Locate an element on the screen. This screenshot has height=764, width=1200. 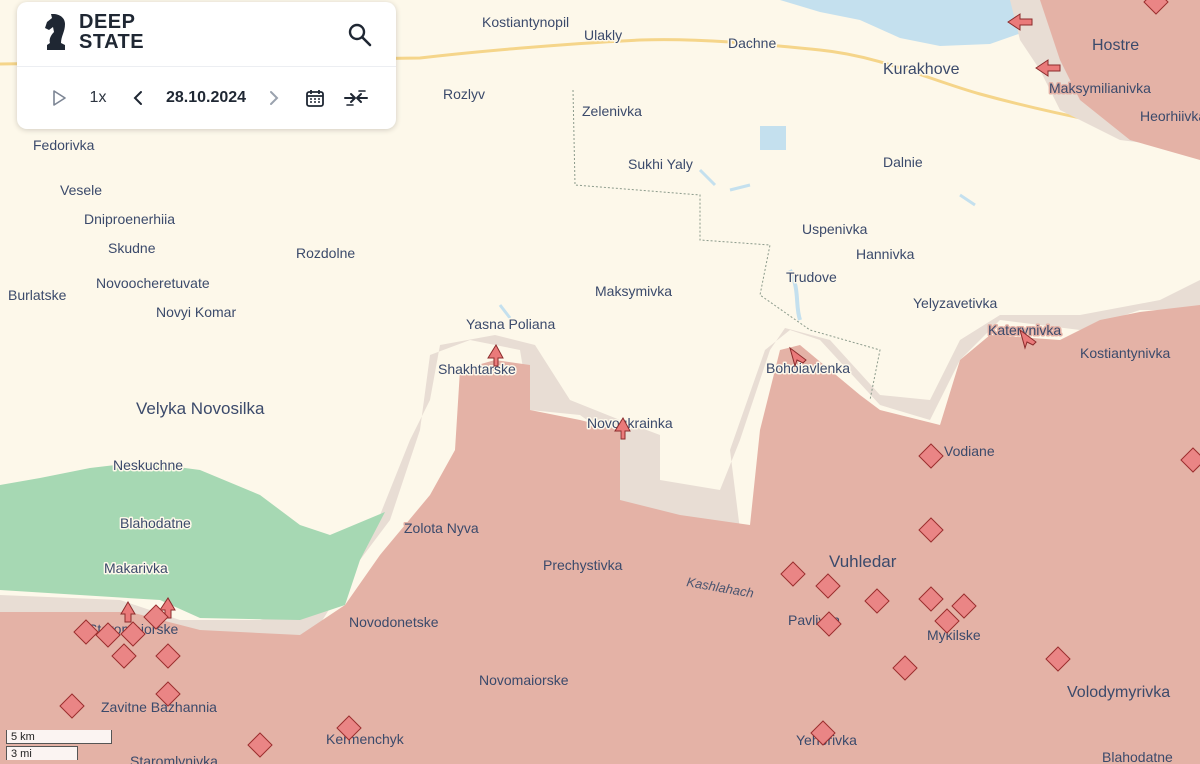
place-label: Maksymilianivka is located at coordinates (1100, 88).